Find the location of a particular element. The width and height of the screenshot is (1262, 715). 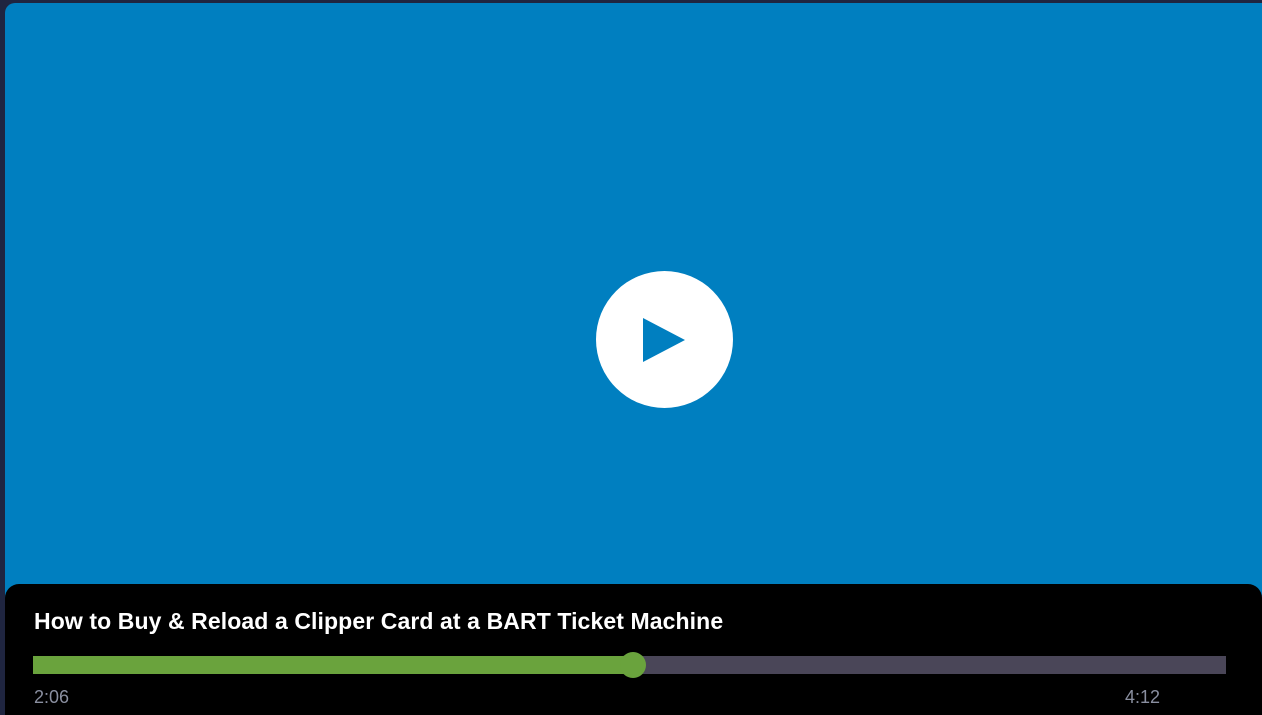

play-button is located at coordinates (664, 339).